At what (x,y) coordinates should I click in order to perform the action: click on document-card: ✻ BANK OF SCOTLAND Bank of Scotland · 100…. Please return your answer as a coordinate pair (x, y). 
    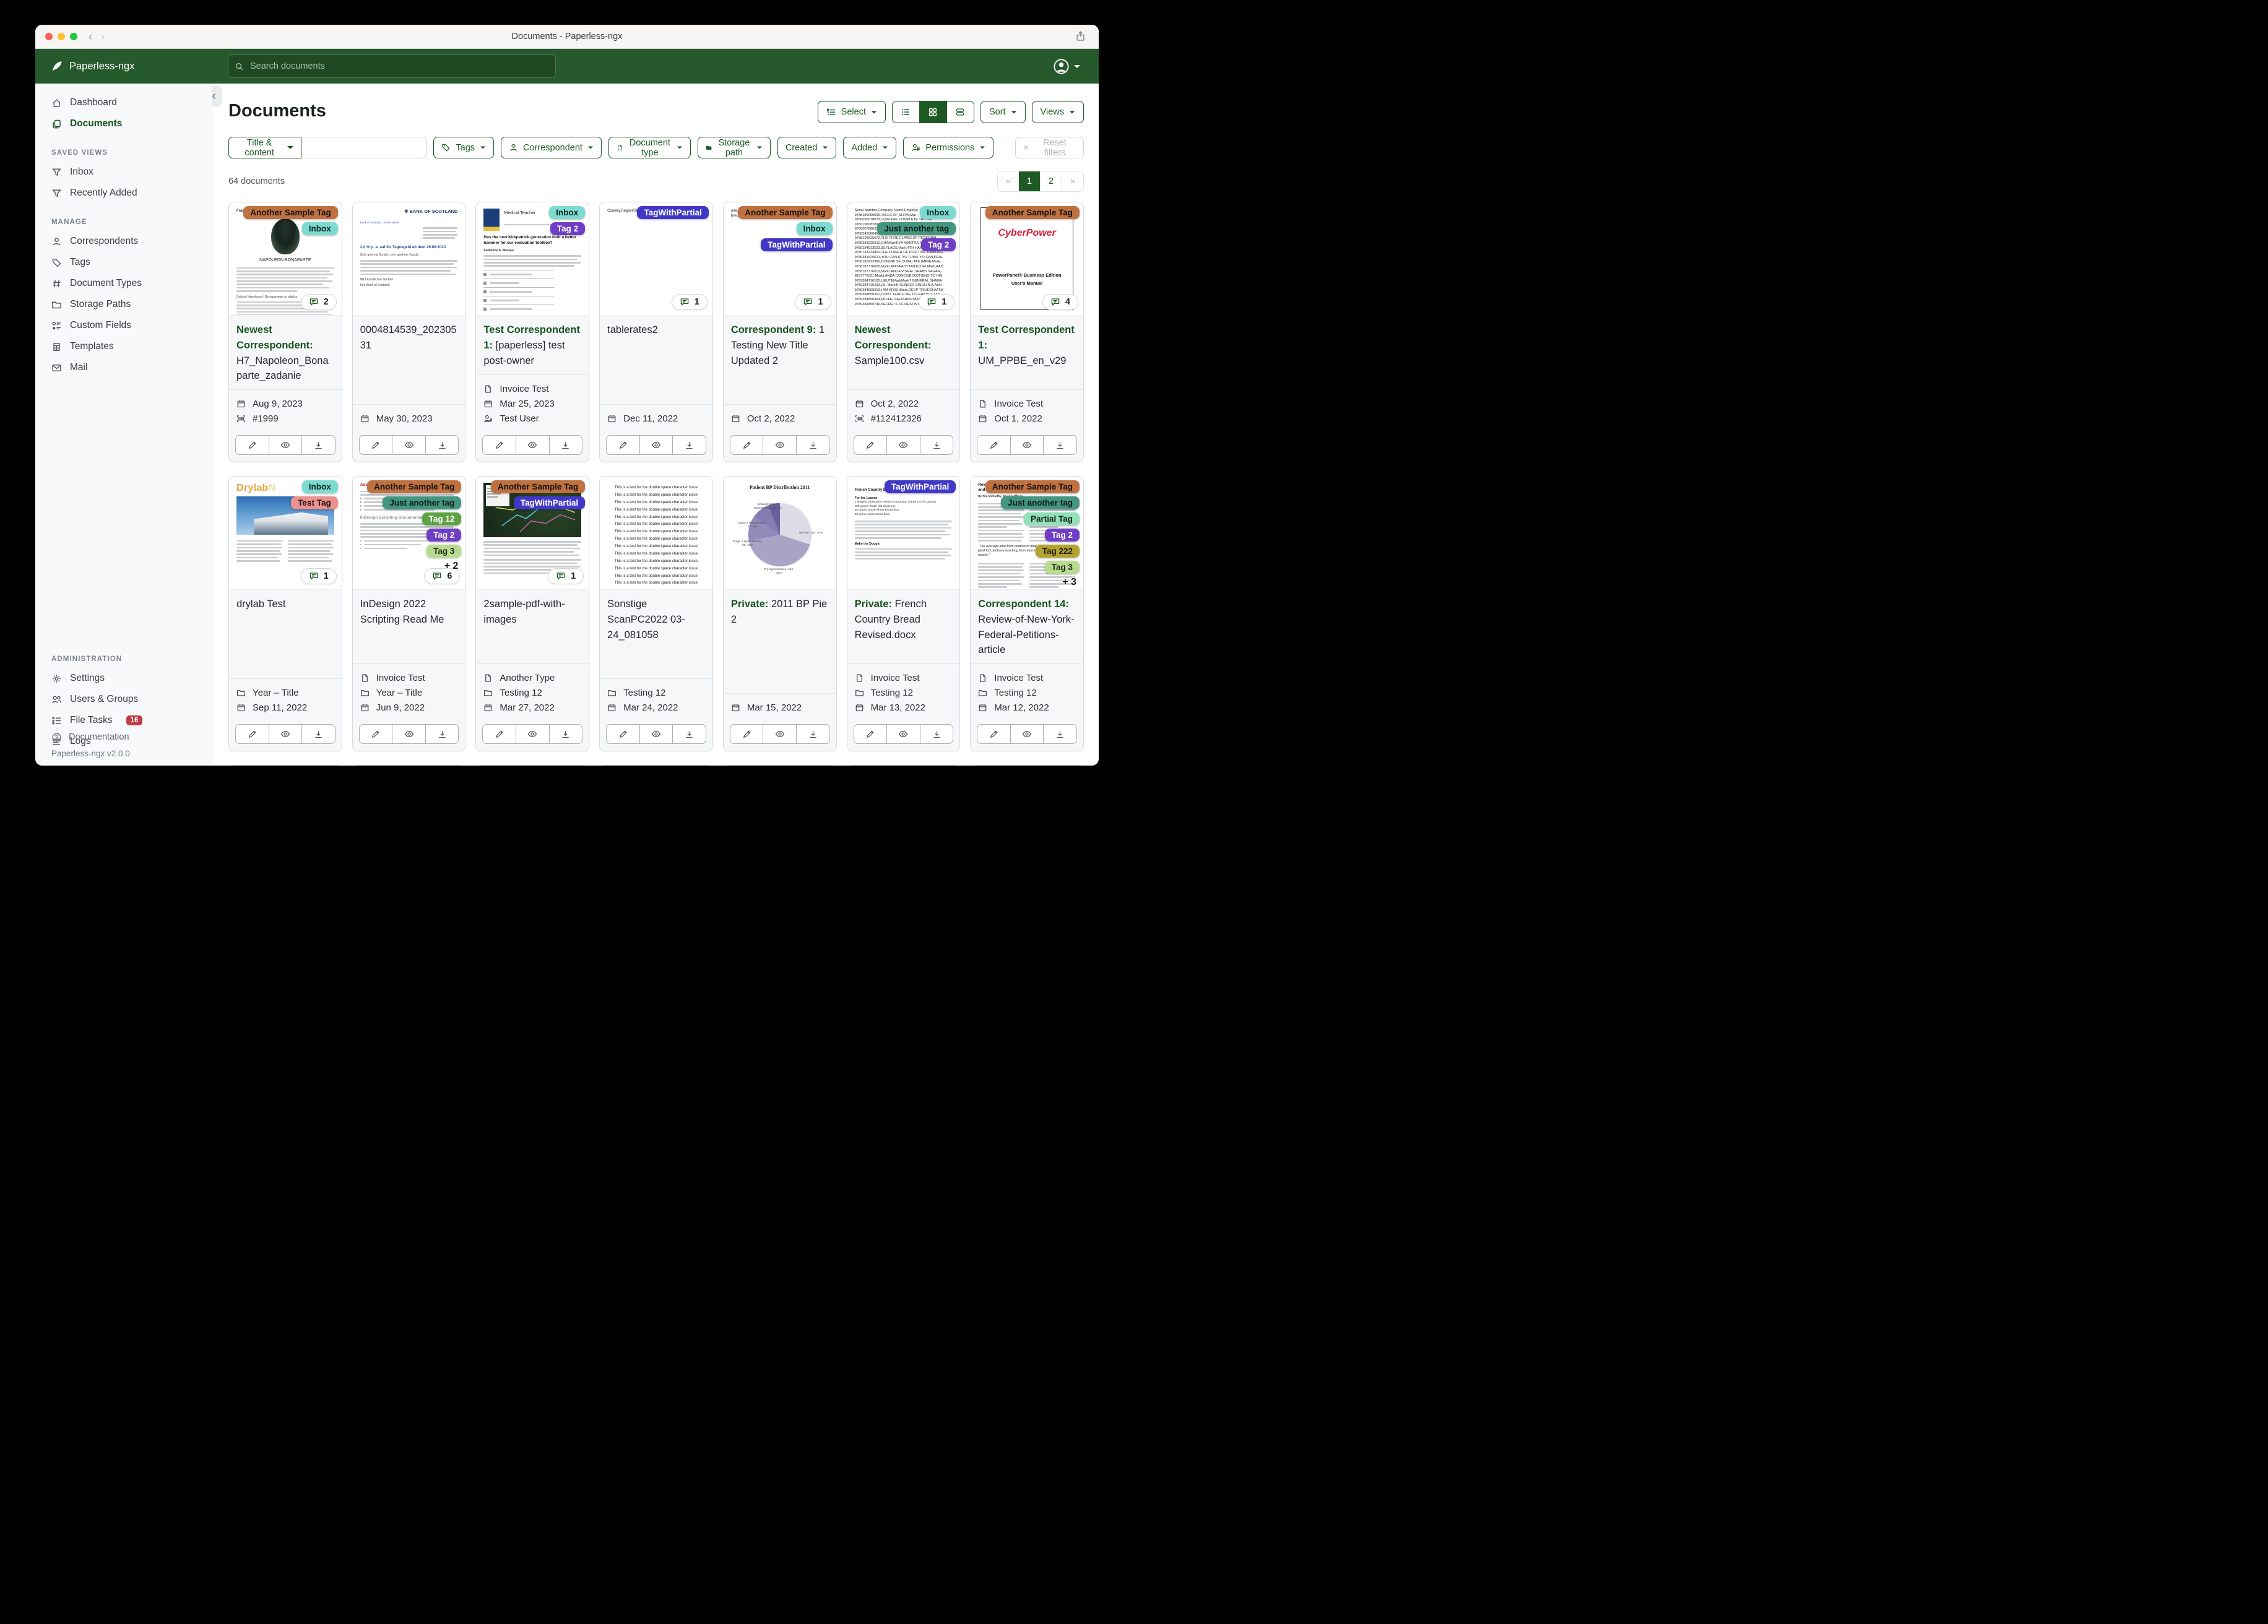
    Looking at the image, I should click on (409, 332).